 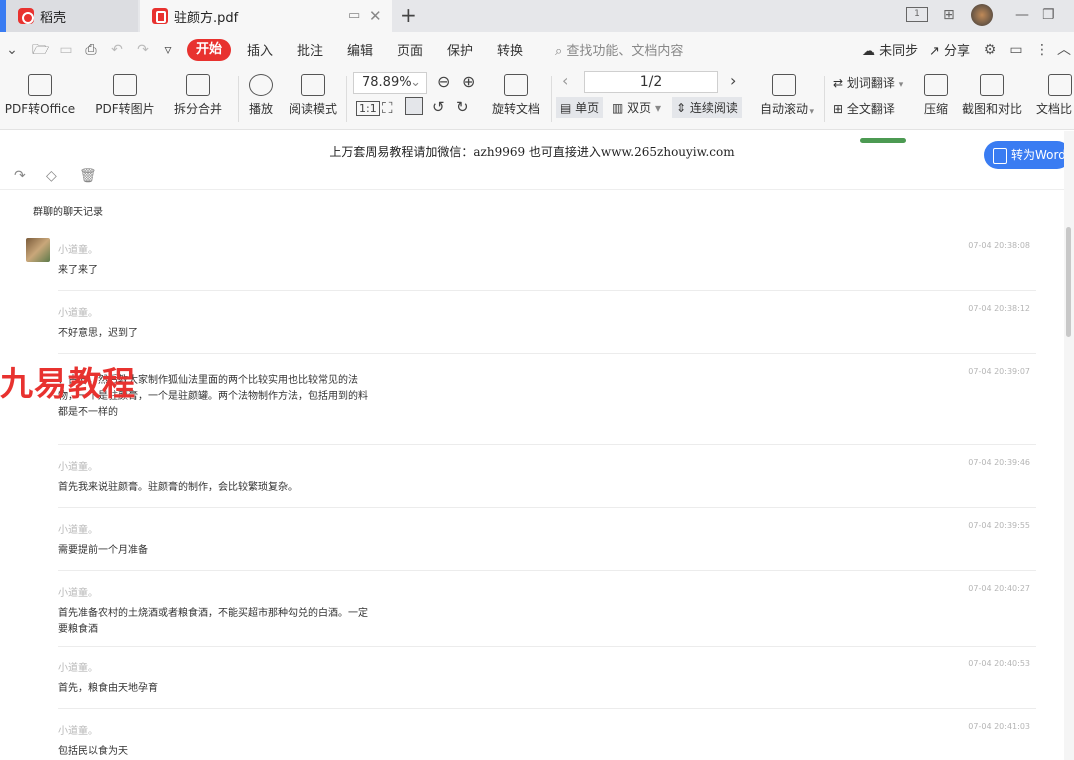 I want to click on message-item: 小道童。 07-04 20:38:12 不好意思，迟到了, so click(x=548, y=329).